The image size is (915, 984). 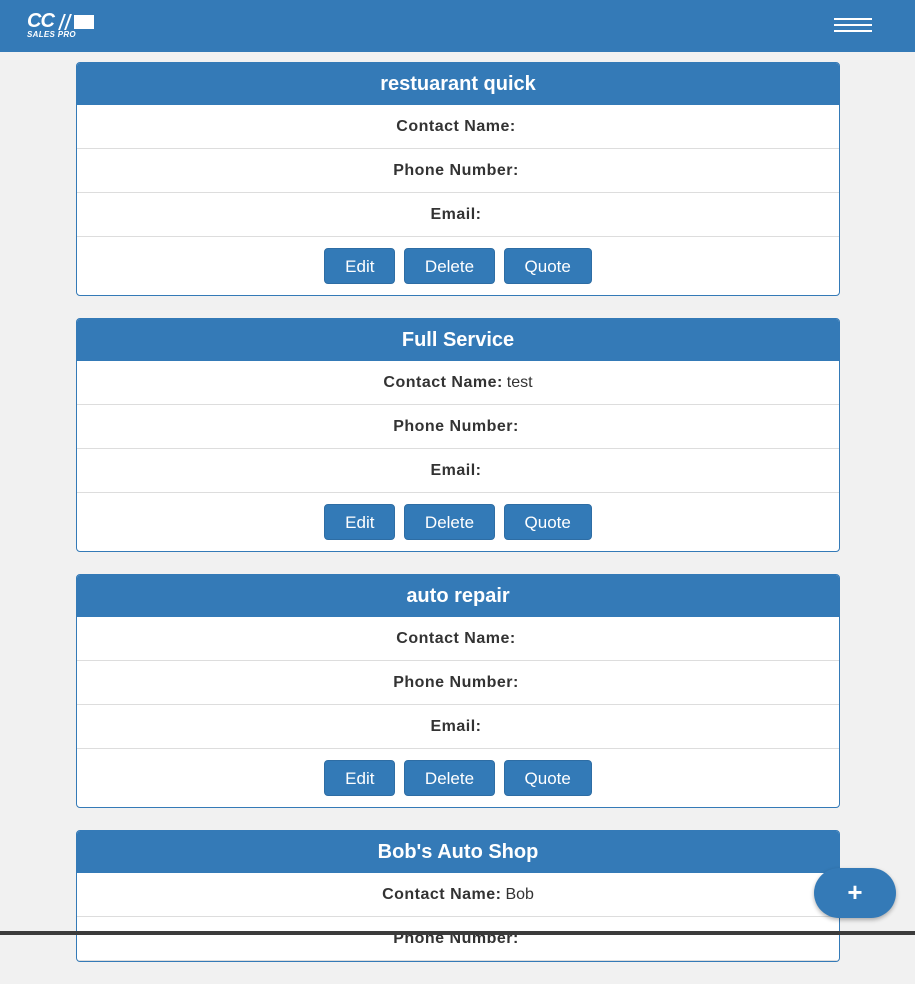 What do you see at coordinates (457, 26) in the screenshot?
I see `top-navbar: CC SALES PRO` at bounding box center [457, 26].